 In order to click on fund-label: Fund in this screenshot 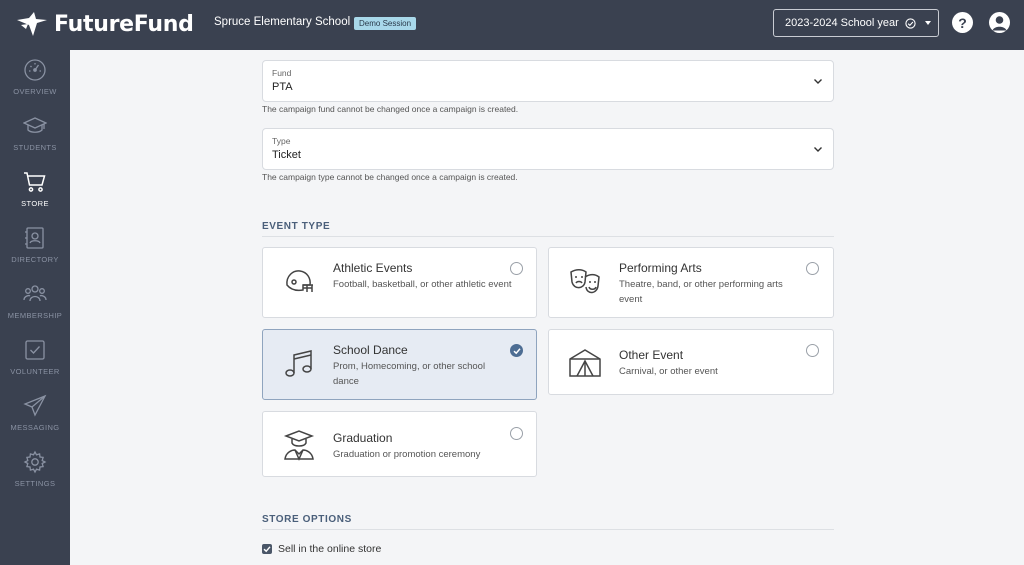, I will do `click(282, 73)`.